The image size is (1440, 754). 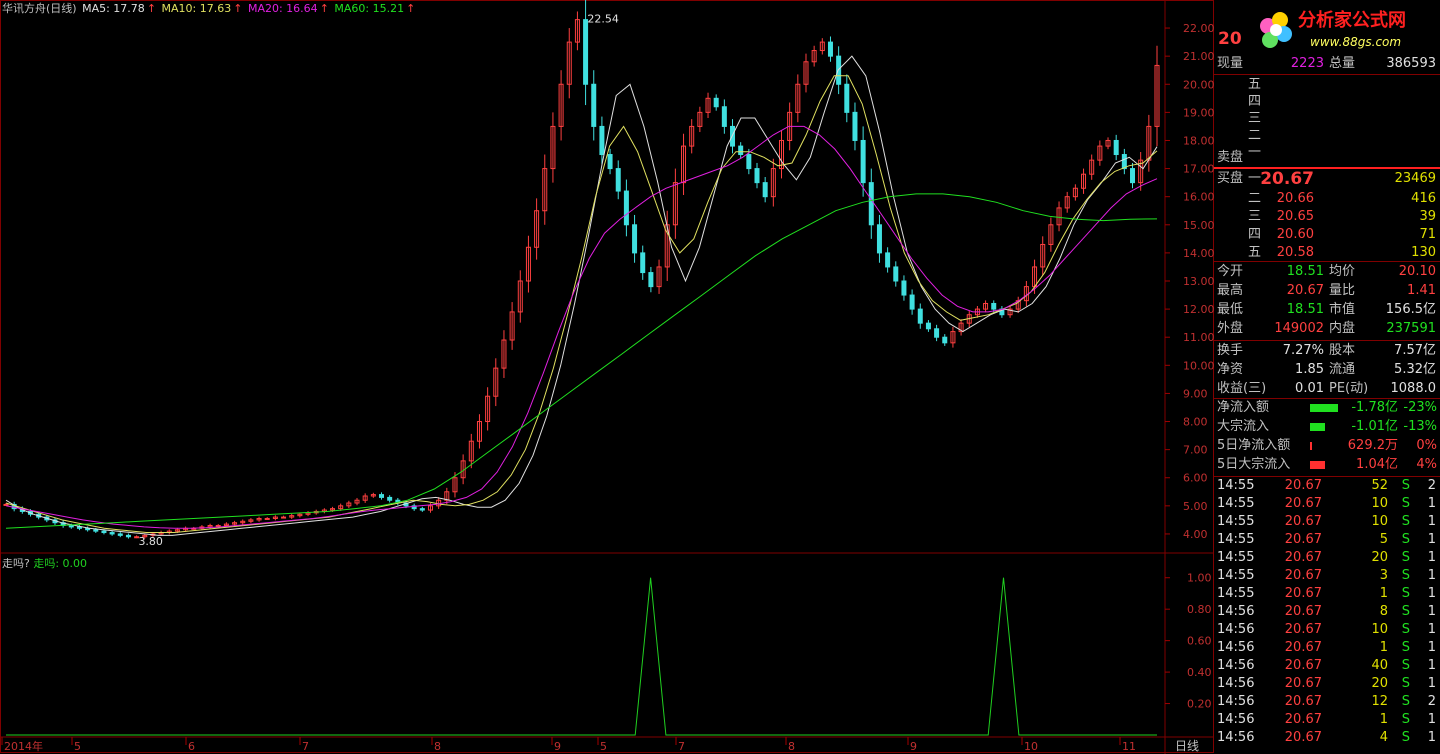 I want to click on stat-value: 18.51, so click(x=1305, y=309).